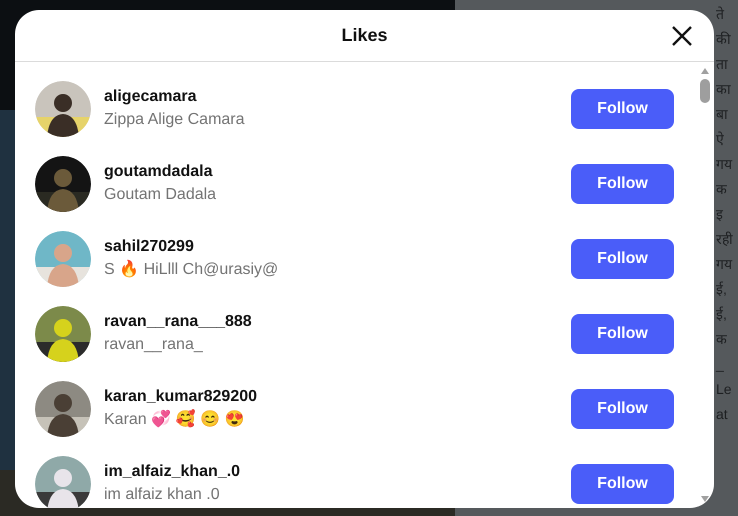 The image size is (738, 516). What do you see at coordinates (722, 414) in the screenshot?
I see `background-text: at` at bounding box center [722, 414].